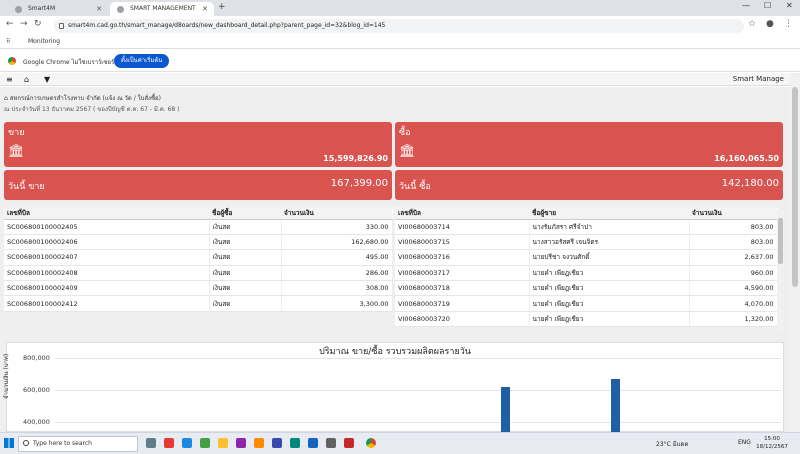 The width and height of the screenshot is (800, 454). I want to click on buy-table-scrollbar, so click(780, 270).